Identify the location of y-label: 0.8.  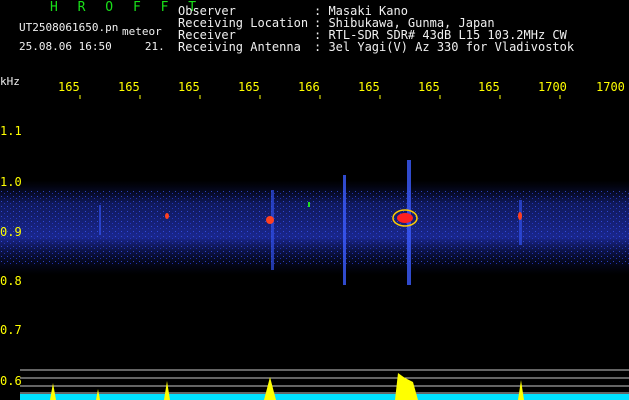
(11, 281).